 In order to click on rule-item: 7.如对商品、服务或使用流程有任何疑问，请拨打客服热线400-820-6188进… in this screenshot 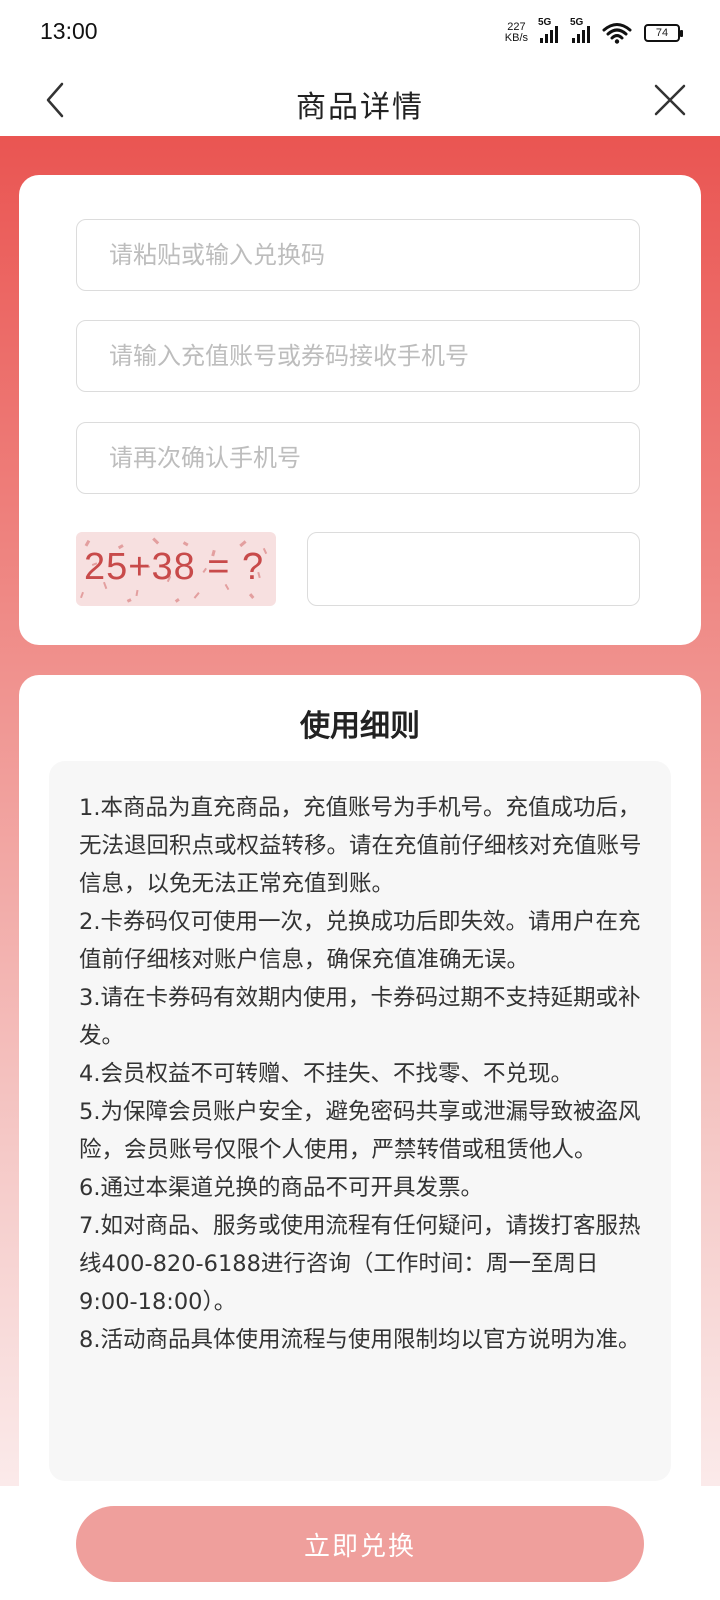, I will do `click(360, 1264)`.